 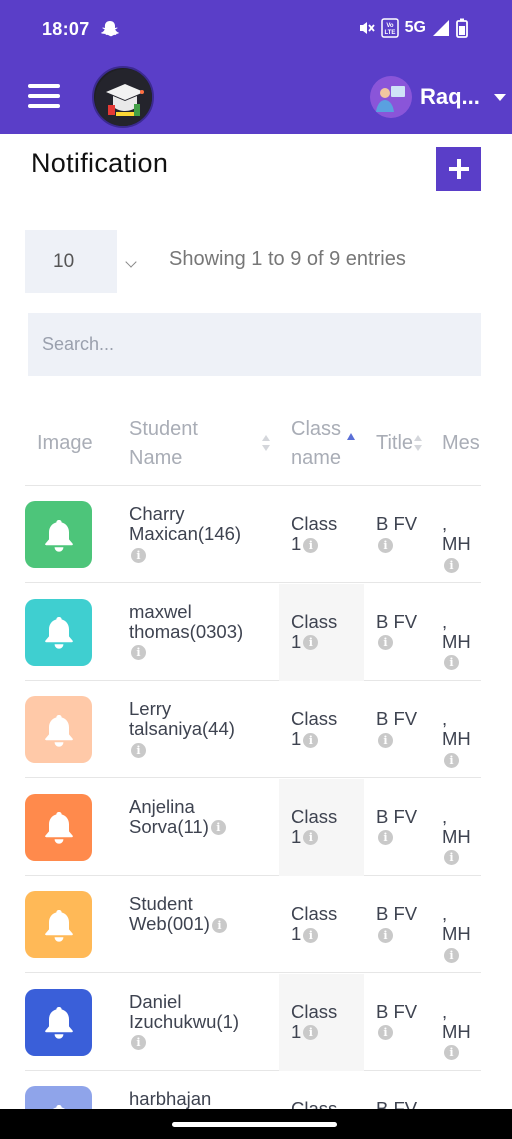 What do you see at coordinates (316, 429) in the screenshot?
I see `th-class-name-line1: Class` at bounding box center [316, 429].